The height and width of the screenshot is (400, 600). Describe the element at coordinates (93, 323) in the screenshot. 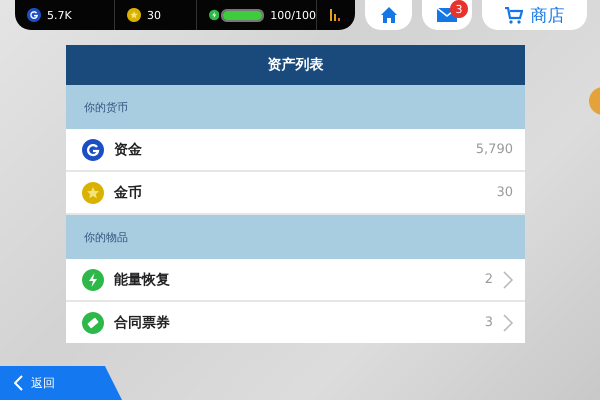

I see `ticket-icon` at that location.